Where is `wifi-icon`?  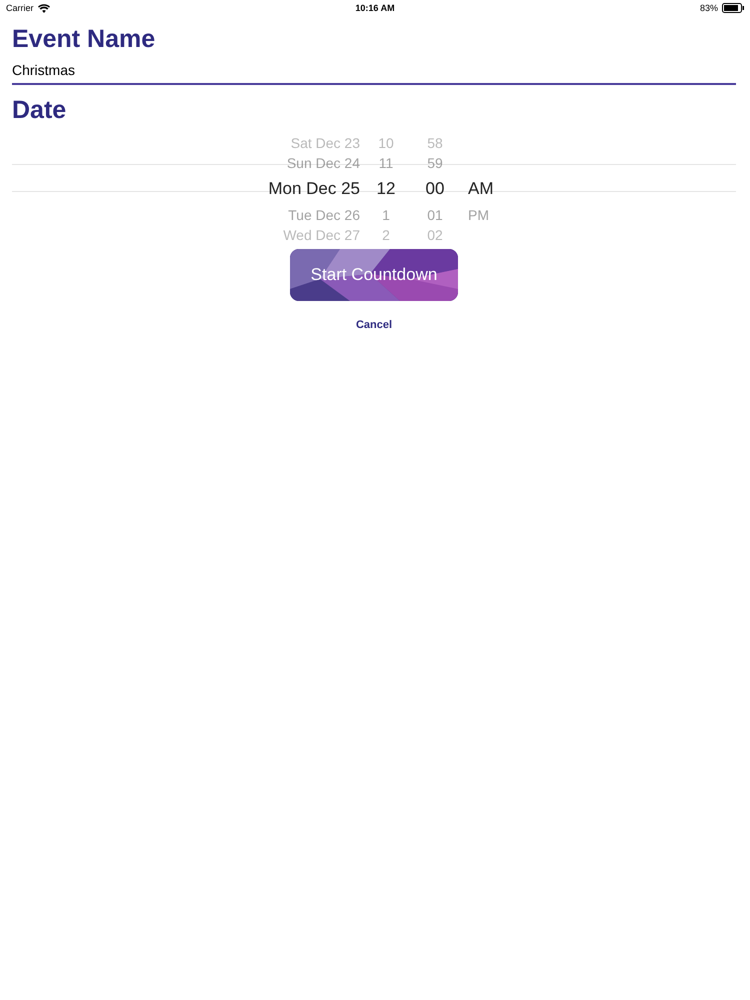 wifi-icon is located at coordinates (44, 8).